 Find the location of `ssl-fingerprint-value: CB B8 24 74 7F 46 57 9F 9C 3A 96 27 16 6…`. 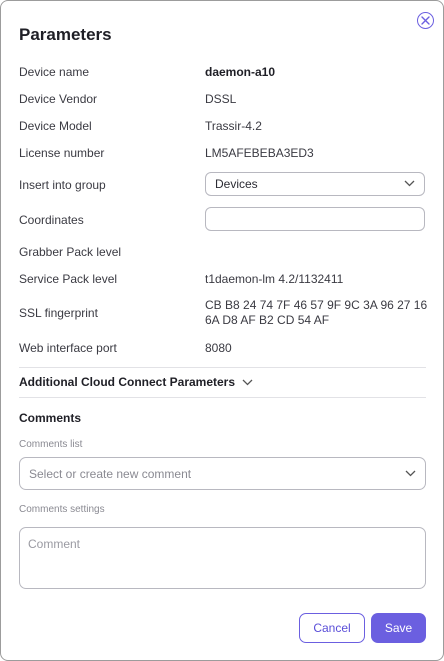

ssl-fingerprint-value: CB B8 24 74 7F 46 57 9F 9C 3A 96 27 16 6… is located at coordinates (316, 312).